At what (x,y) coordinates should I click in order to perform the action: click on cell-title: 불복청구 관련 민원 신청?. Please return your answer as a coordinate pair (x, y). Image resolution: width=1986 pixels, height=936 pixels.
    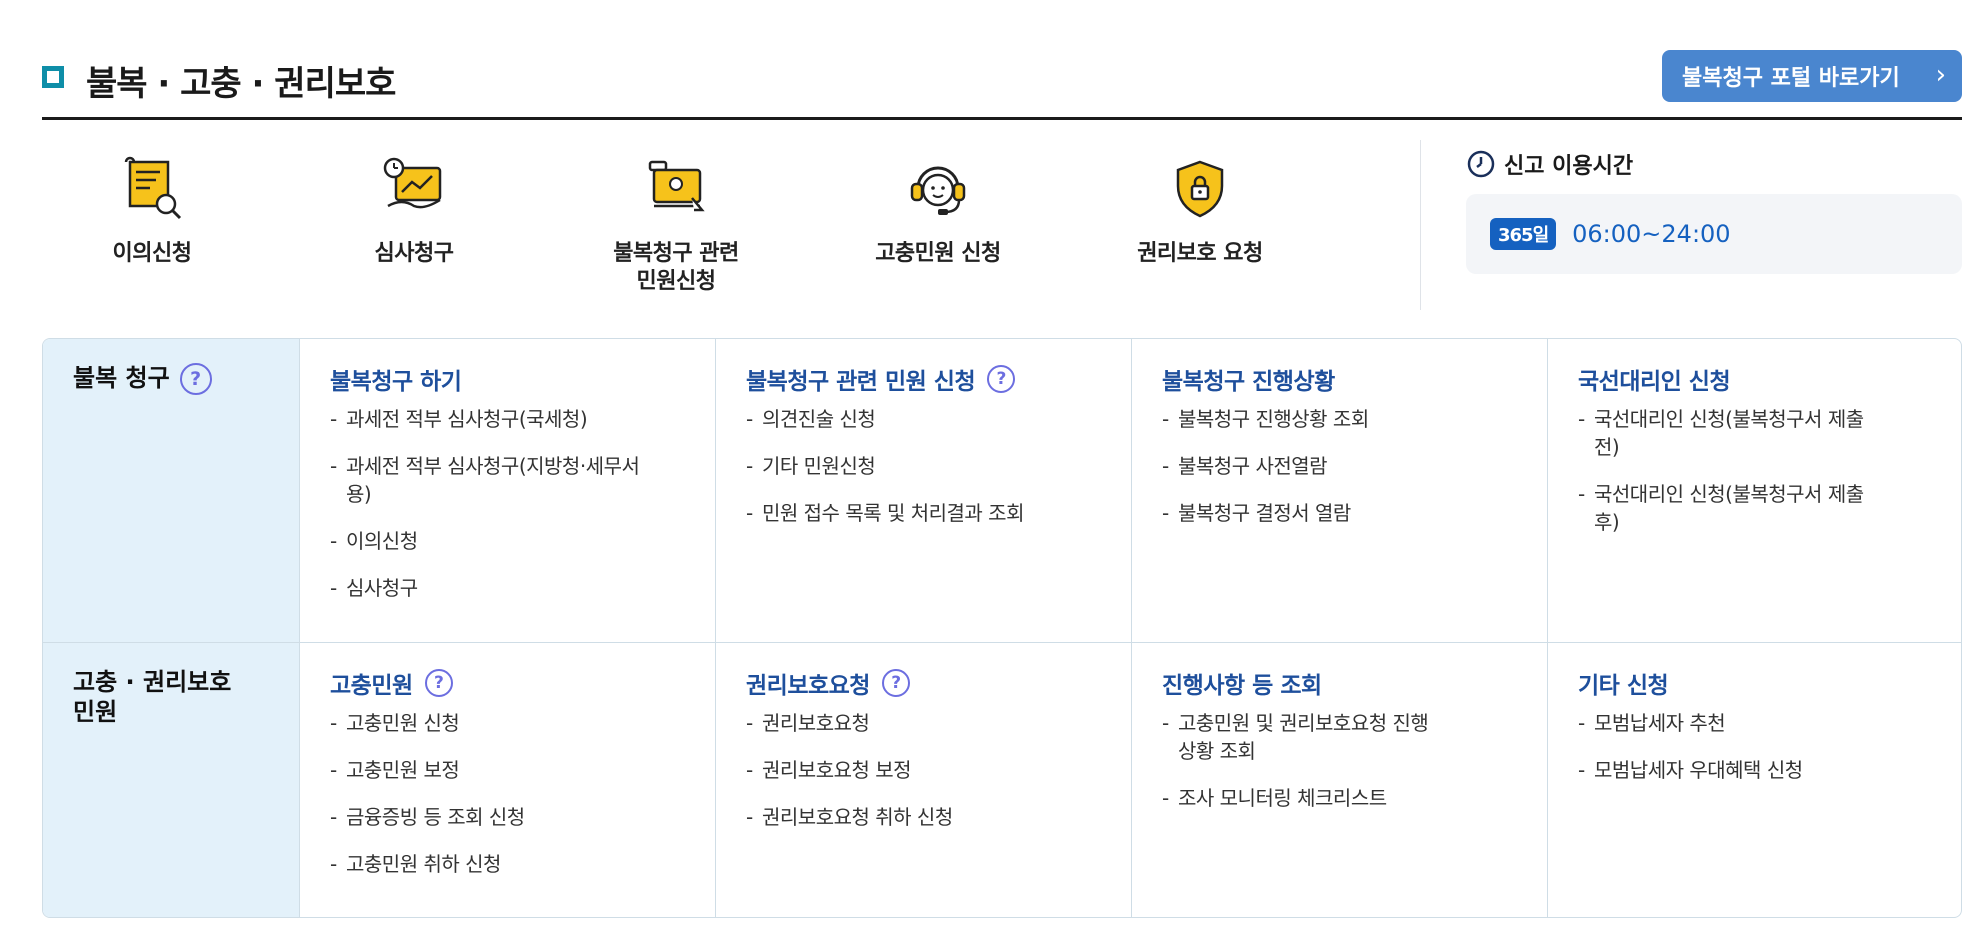
    Looking at the image, I should click on (923, 379).